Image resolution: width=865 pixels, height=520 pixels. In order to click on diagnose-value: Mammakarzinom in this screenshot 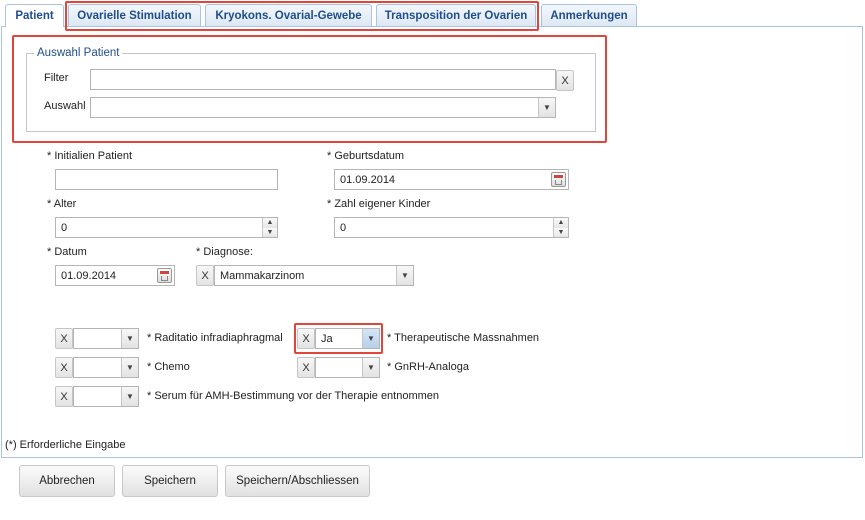, I will do `click(262, 276)`.